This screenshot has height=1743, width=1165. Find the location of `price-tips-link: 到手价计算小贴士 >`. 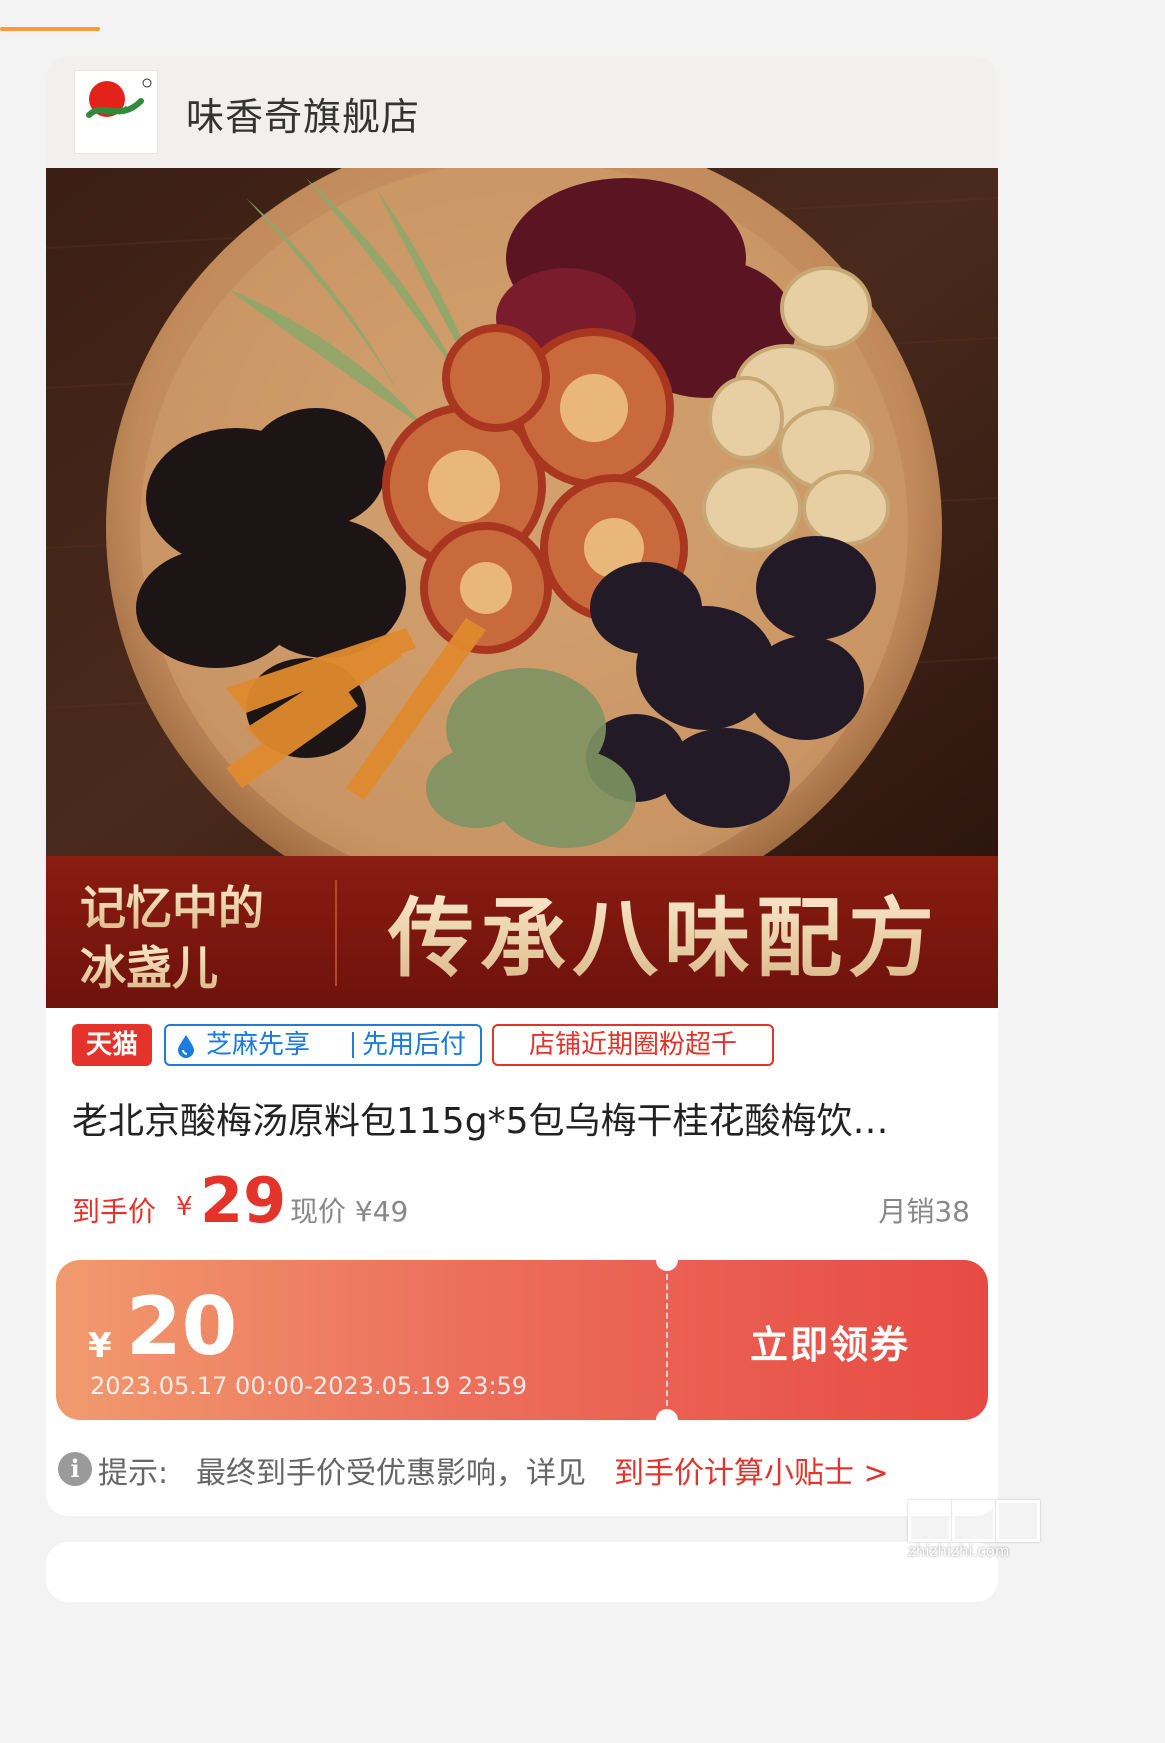

price-tips-link: 到手价计算小贴士 > is located at coordinates (751, 1470).